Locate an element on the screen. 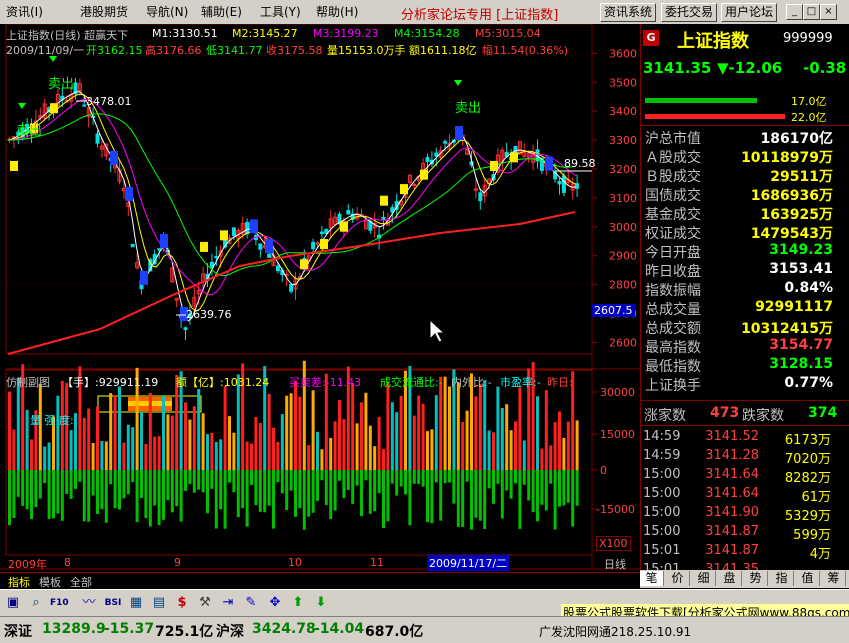  grid-icon: ▤ is located at coordinates (159, 603).